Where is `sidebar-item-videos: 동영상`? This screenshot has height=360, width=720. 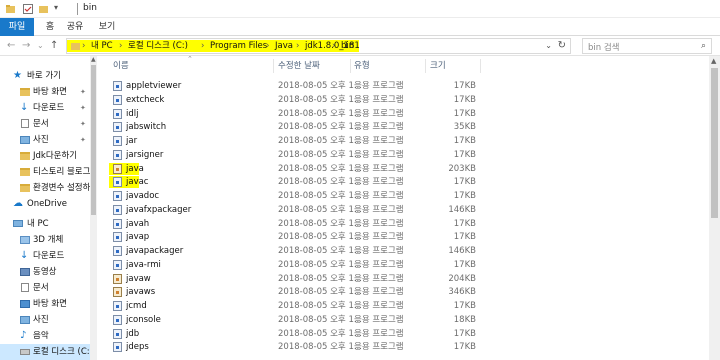 sidebar-item-videos: 동영상 is located at coordinates (45, 272).